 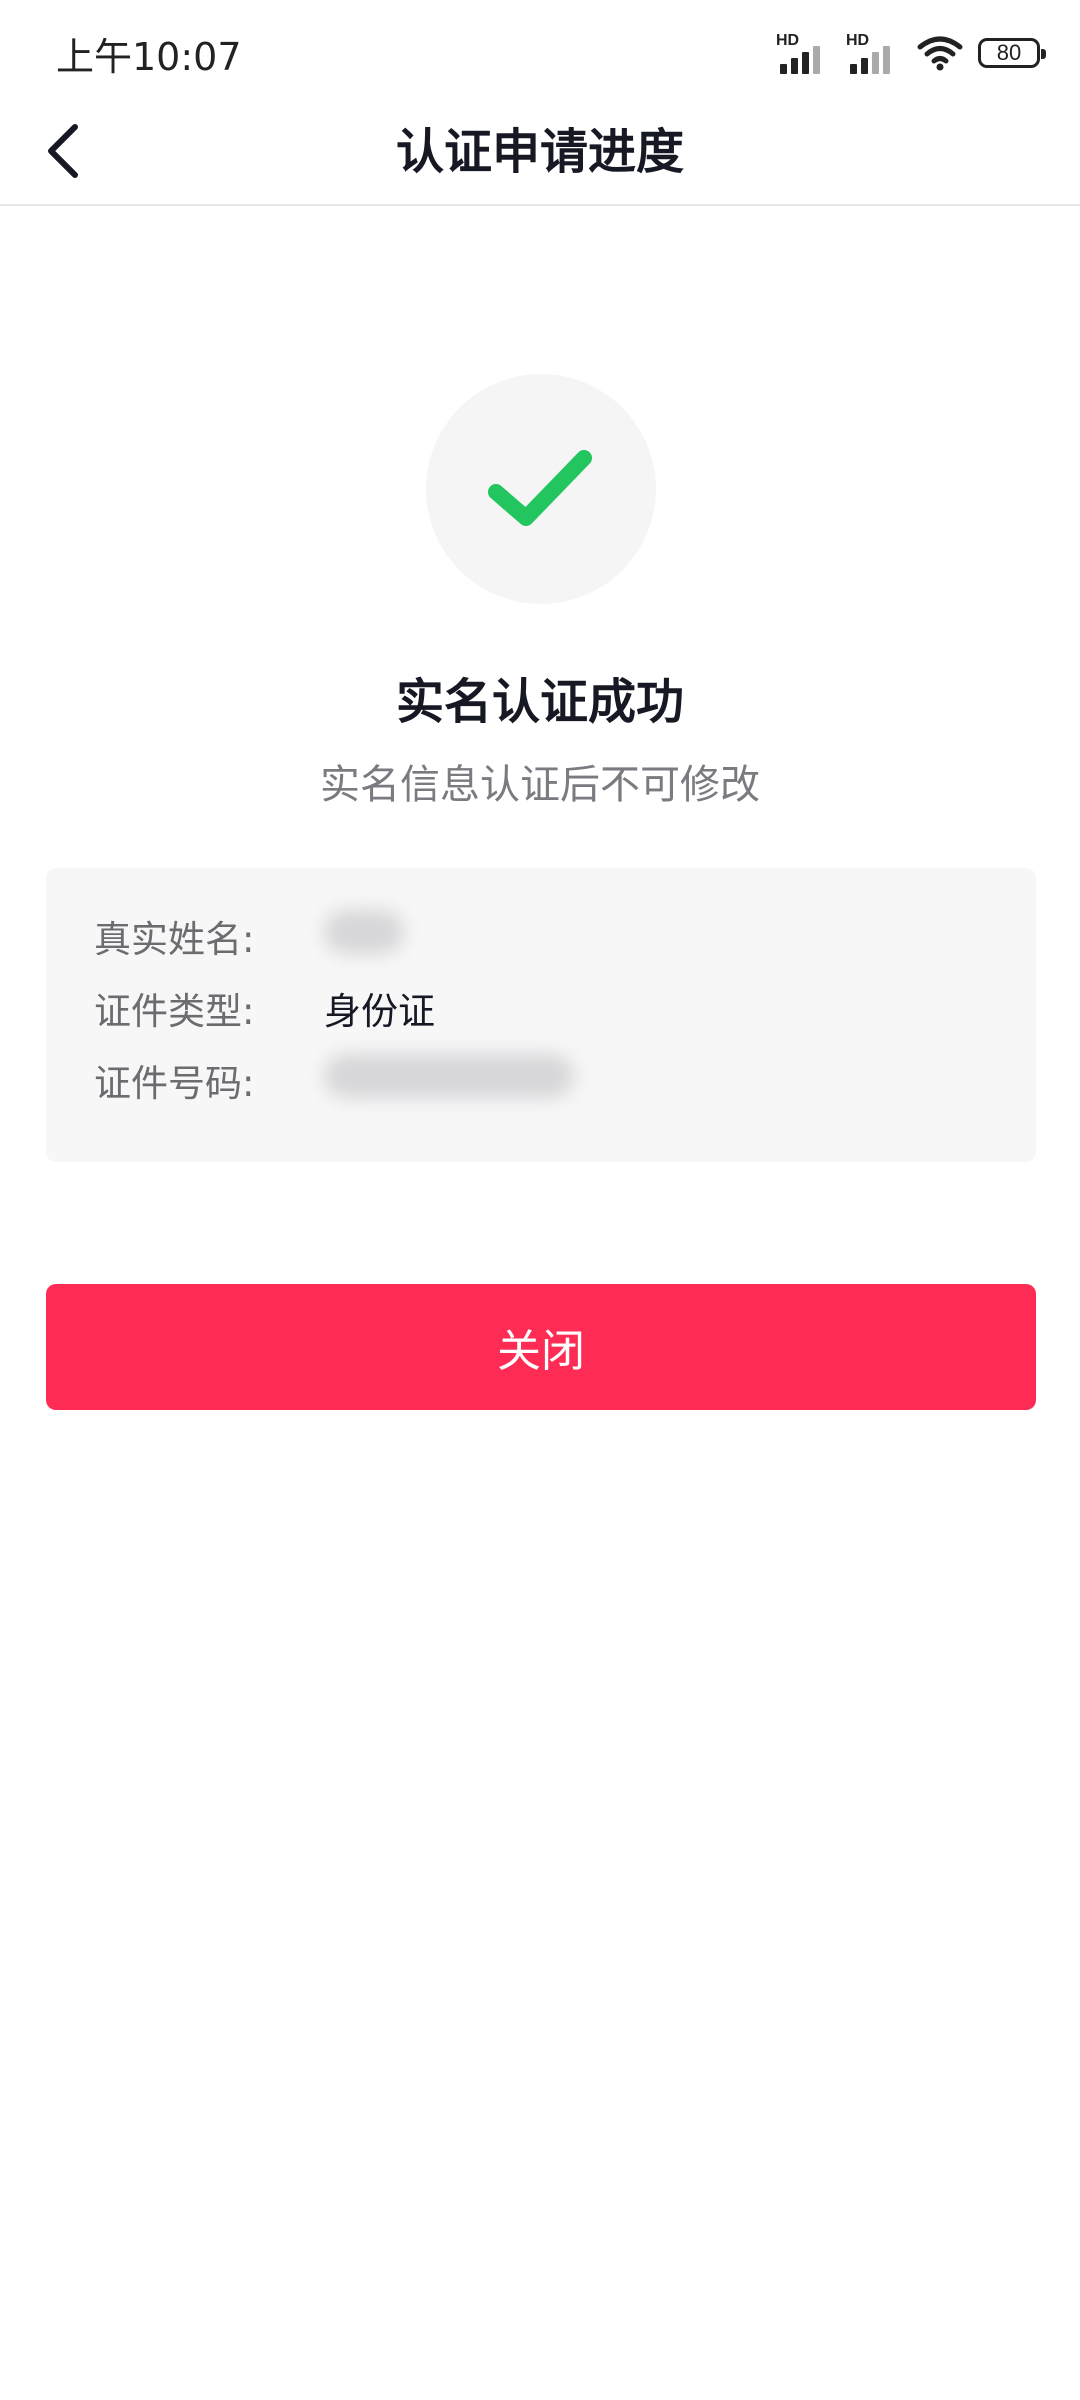 I want to click on info-label: 证件类型:, so click(x=174, y=1011).